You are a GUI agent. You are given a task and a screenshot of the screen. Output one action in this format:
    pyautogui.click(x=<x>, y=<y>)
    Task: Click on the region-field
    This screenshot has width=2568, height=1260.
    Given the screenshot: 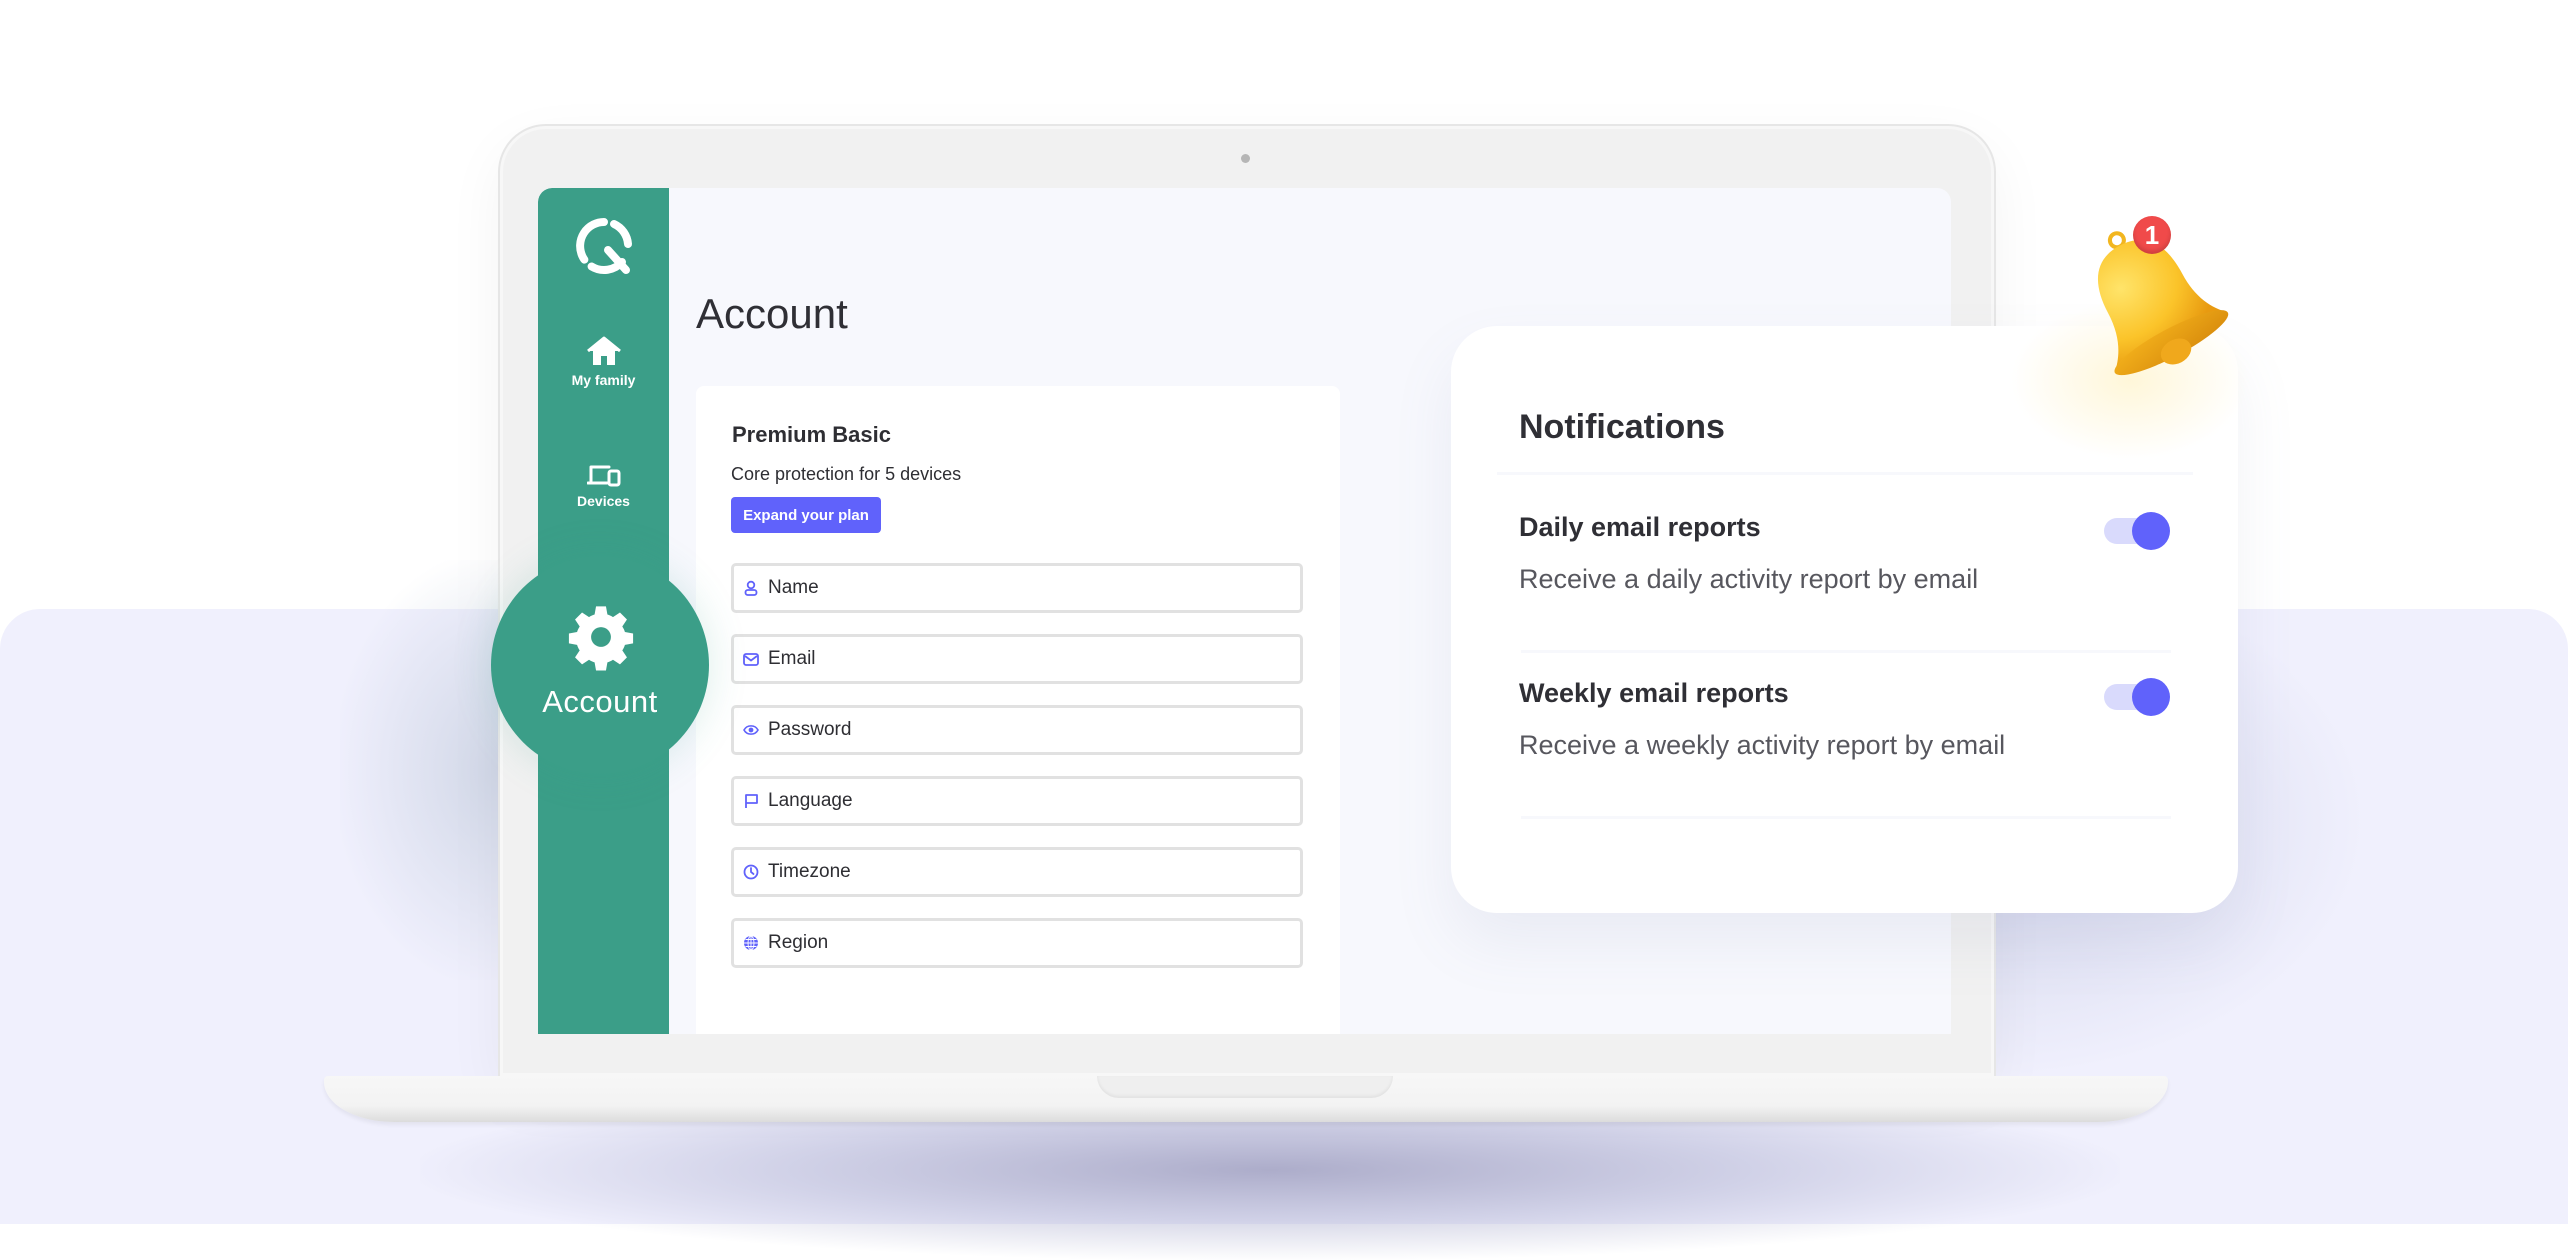 What is the action you would take?
    pyautogui.click(x=1017, y=943)
    